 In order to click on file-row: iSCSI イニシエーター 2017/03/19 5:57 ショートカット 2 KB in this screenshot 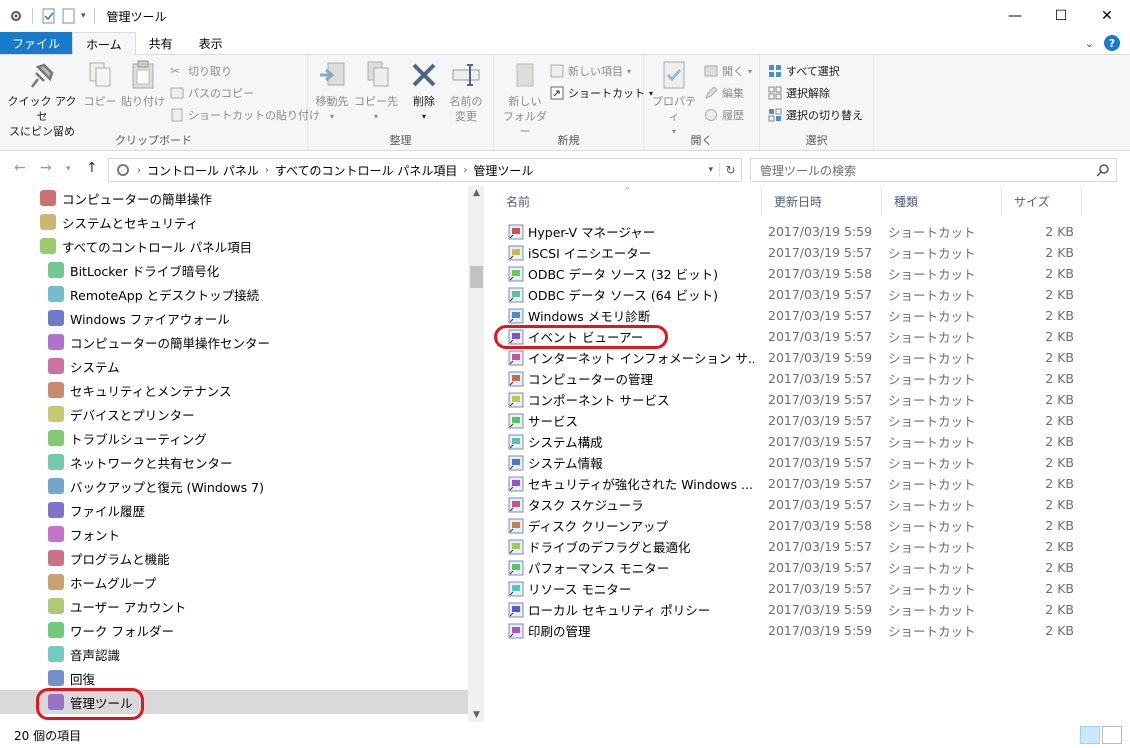, I will do `click(794, 252)`.